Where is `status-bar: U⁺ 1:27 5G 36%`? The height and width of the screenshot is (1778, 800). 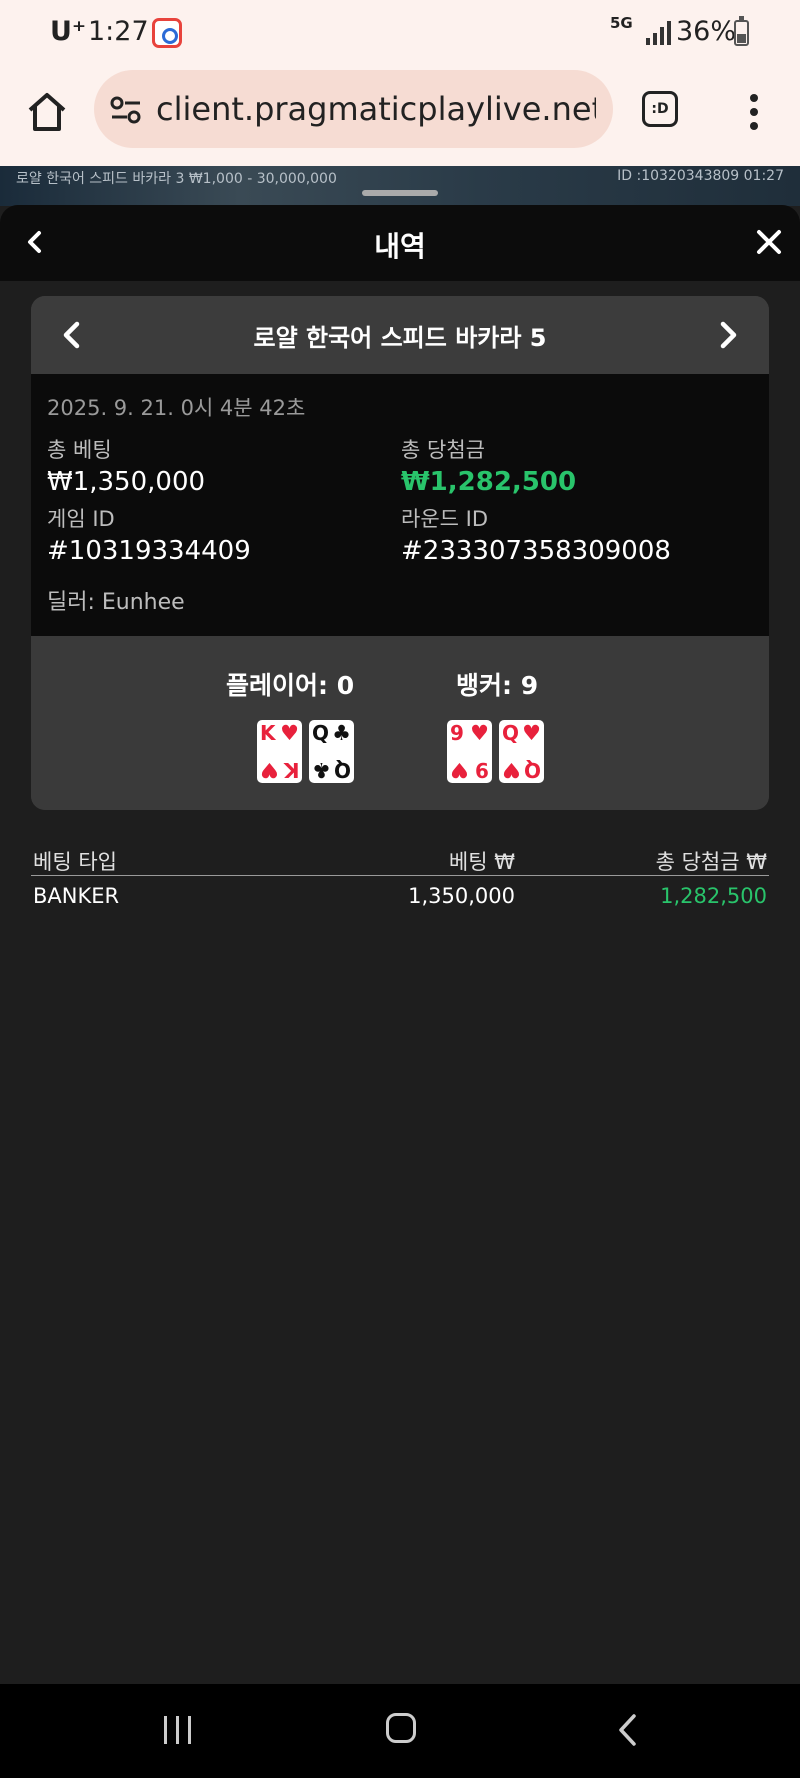 status-bar: U⁺ 1:27 5G 36% is located at coordinates (400, 33).